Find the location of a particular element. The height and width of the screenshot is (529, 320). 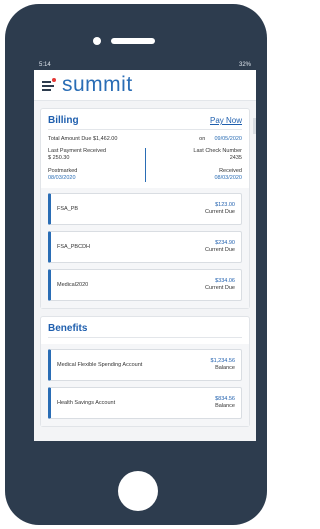

billing-title: Billing is located at coordinates (63, 120).